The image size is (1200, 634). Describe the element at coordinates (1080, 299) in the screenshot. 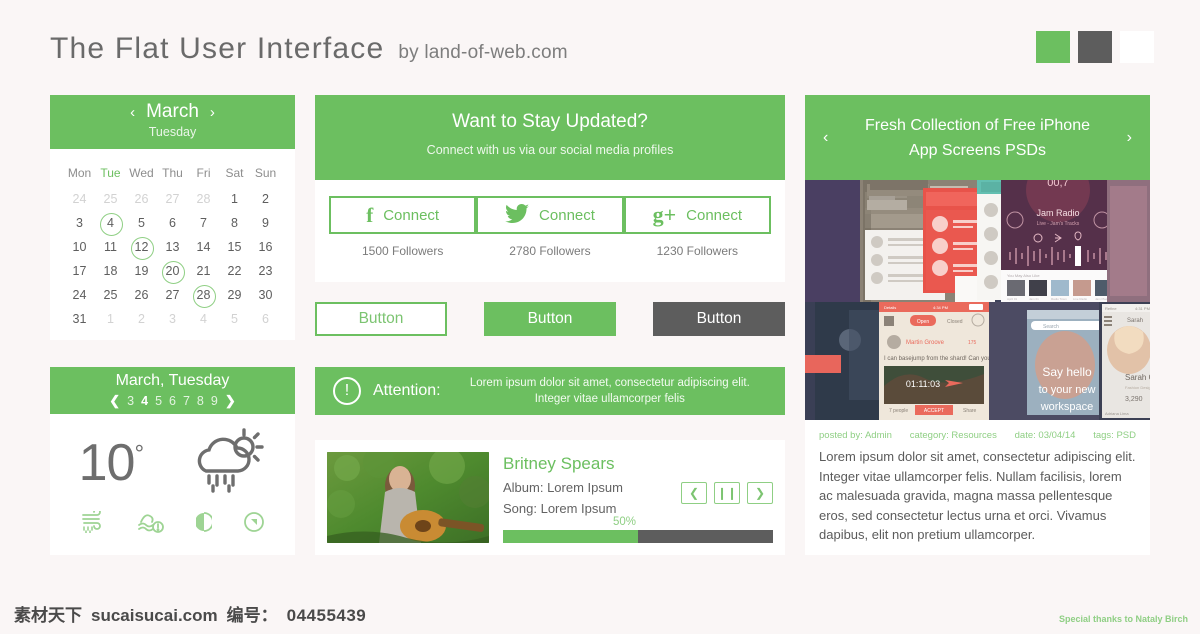

I see `svg-text: Live Radio` at that location.